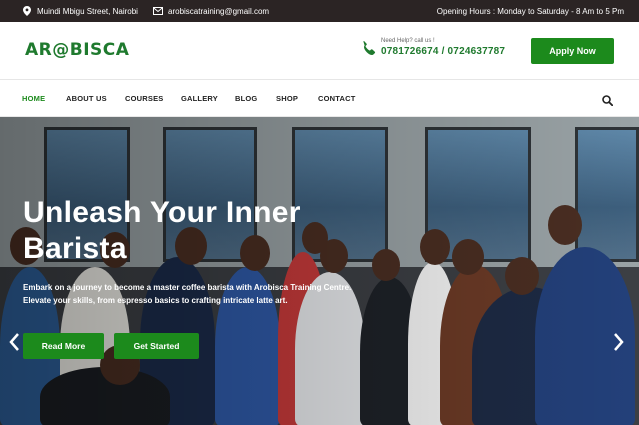 Image resolution: width=639 pixels, height=425 pixels. Describe the element at coordinates (162, 230) in the screenshot. I see `hero-title: Unleash Your Inner Barista` at that location.